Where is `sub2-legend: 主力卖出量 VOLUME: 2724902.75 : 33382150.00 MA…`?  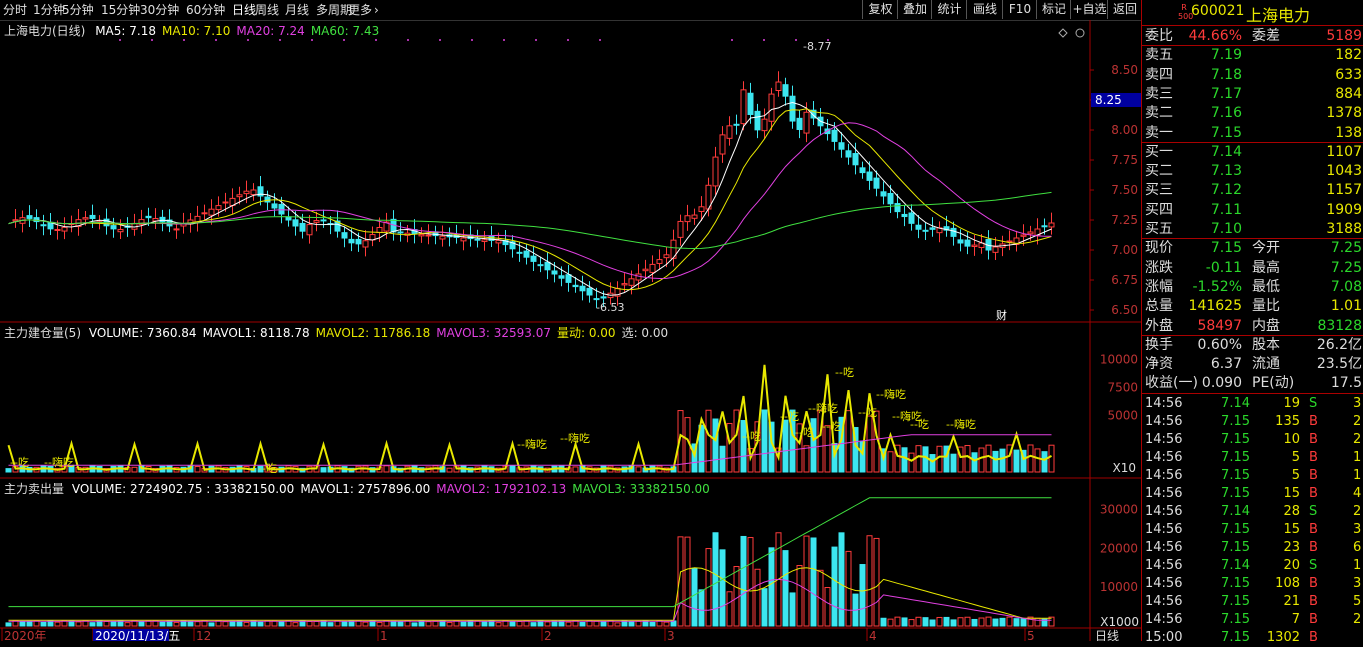
sub2-legend: 主力卖出量 VOLUME: 2724902.75 : 33382150.00 MA… is located at coordinates (363, 488).